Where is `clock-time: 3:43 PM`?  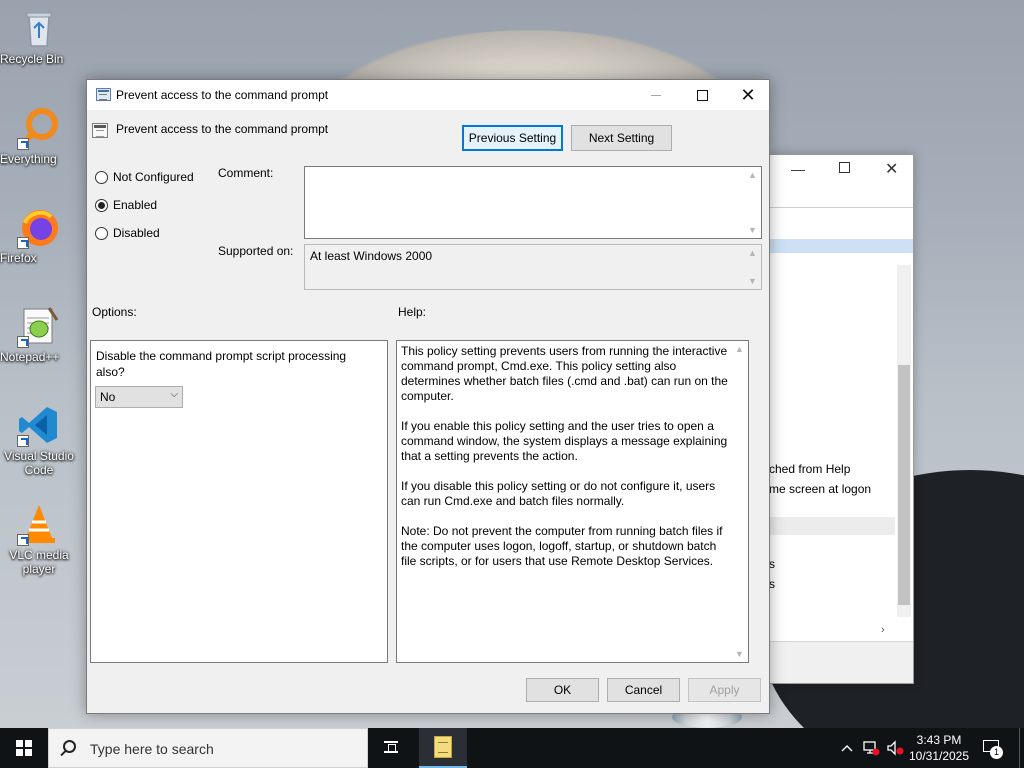
clock-time: 3:43 PM is located at coordinates (939, 740).